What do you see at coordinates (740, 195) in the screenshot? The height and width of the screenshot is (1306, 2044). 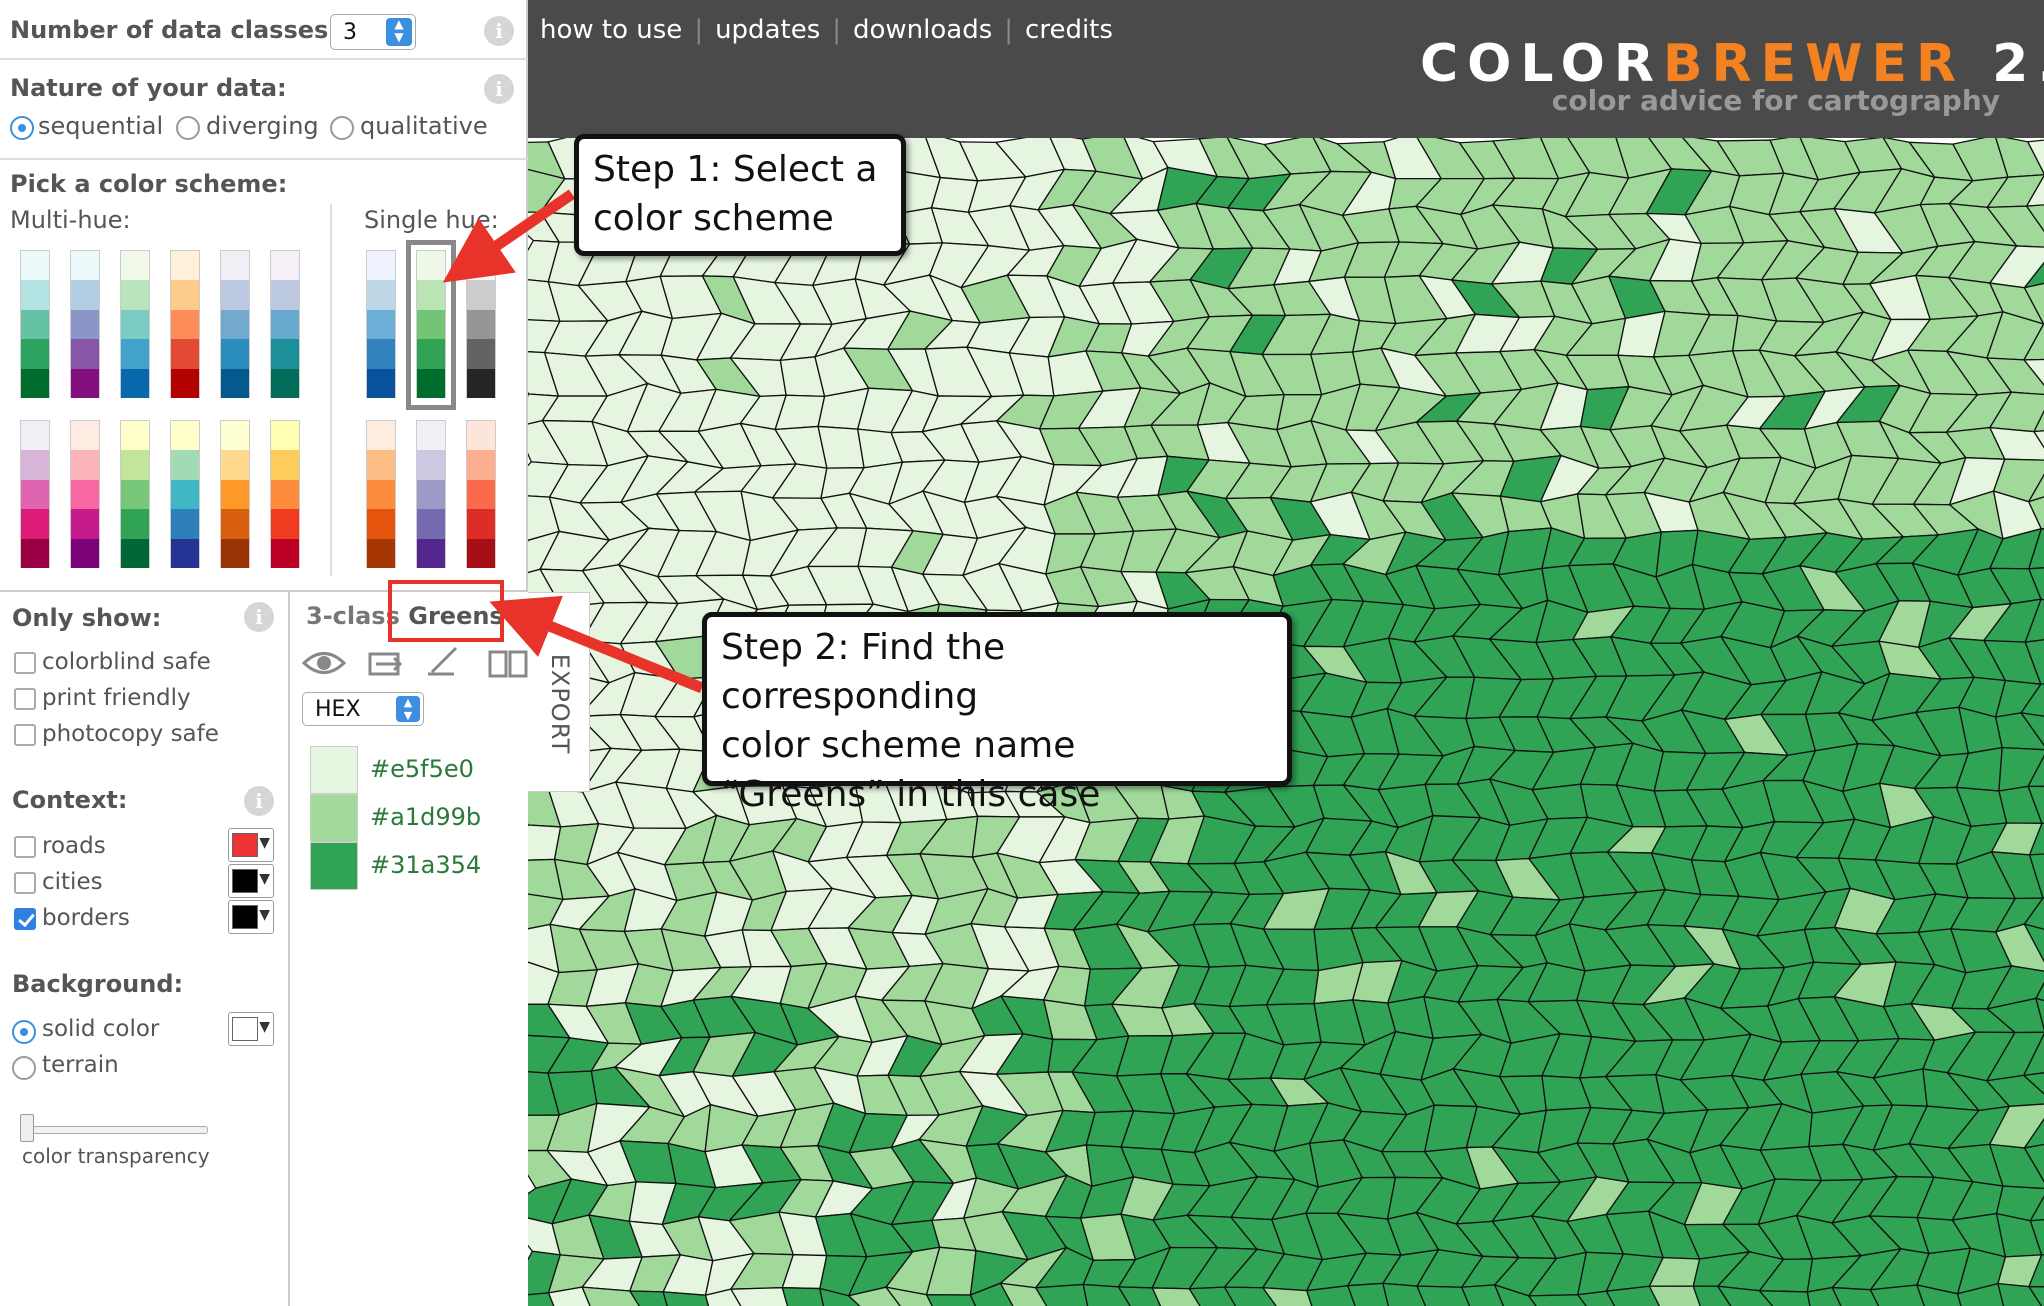 I see `step1-callout: Step 1: Select a color scheme` at bounding box center [740, 195].